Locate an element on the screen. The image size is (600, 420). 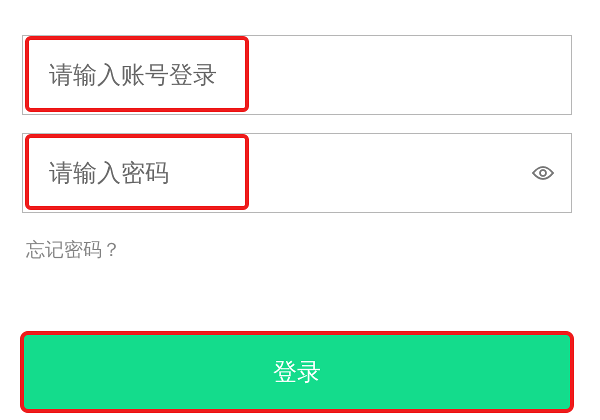
eye-icon is located at coordinates (543, 173).